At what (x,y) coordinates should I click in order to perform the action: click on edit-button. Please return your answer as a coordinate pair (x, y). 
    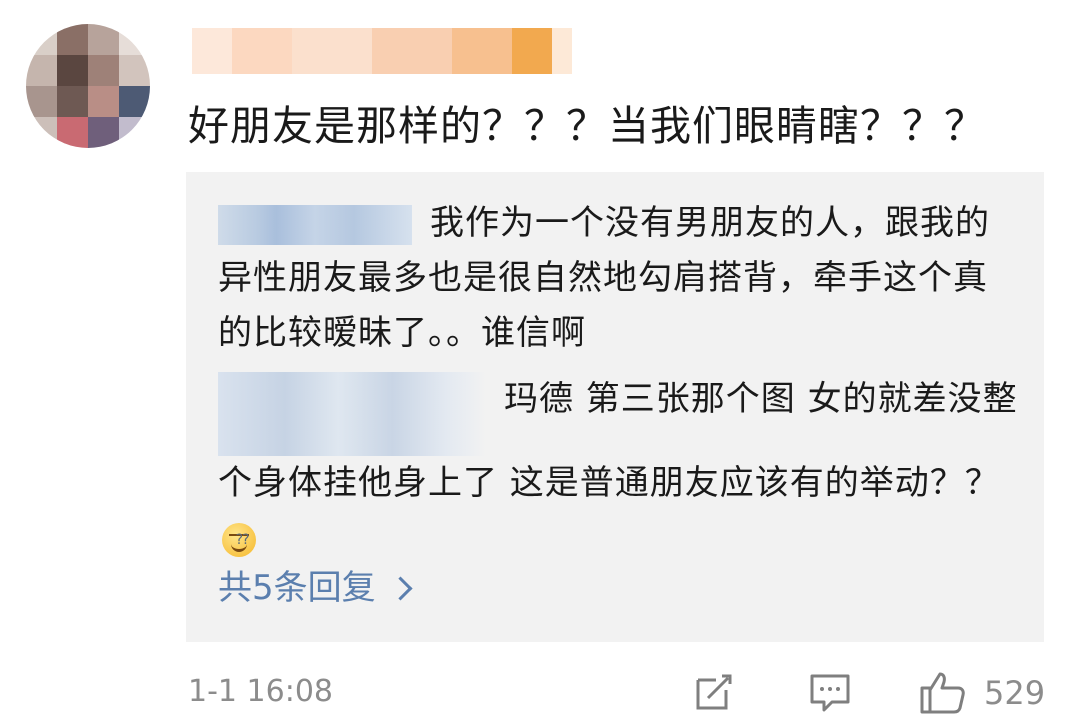
    Looking at the image, I should click on (714, 692).